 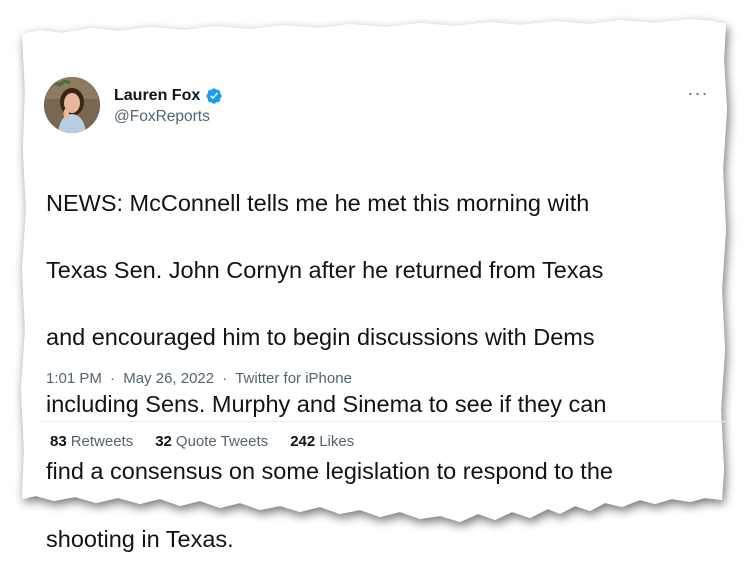 I want to click on retweets-count: 83, so click(x=58, y=441).